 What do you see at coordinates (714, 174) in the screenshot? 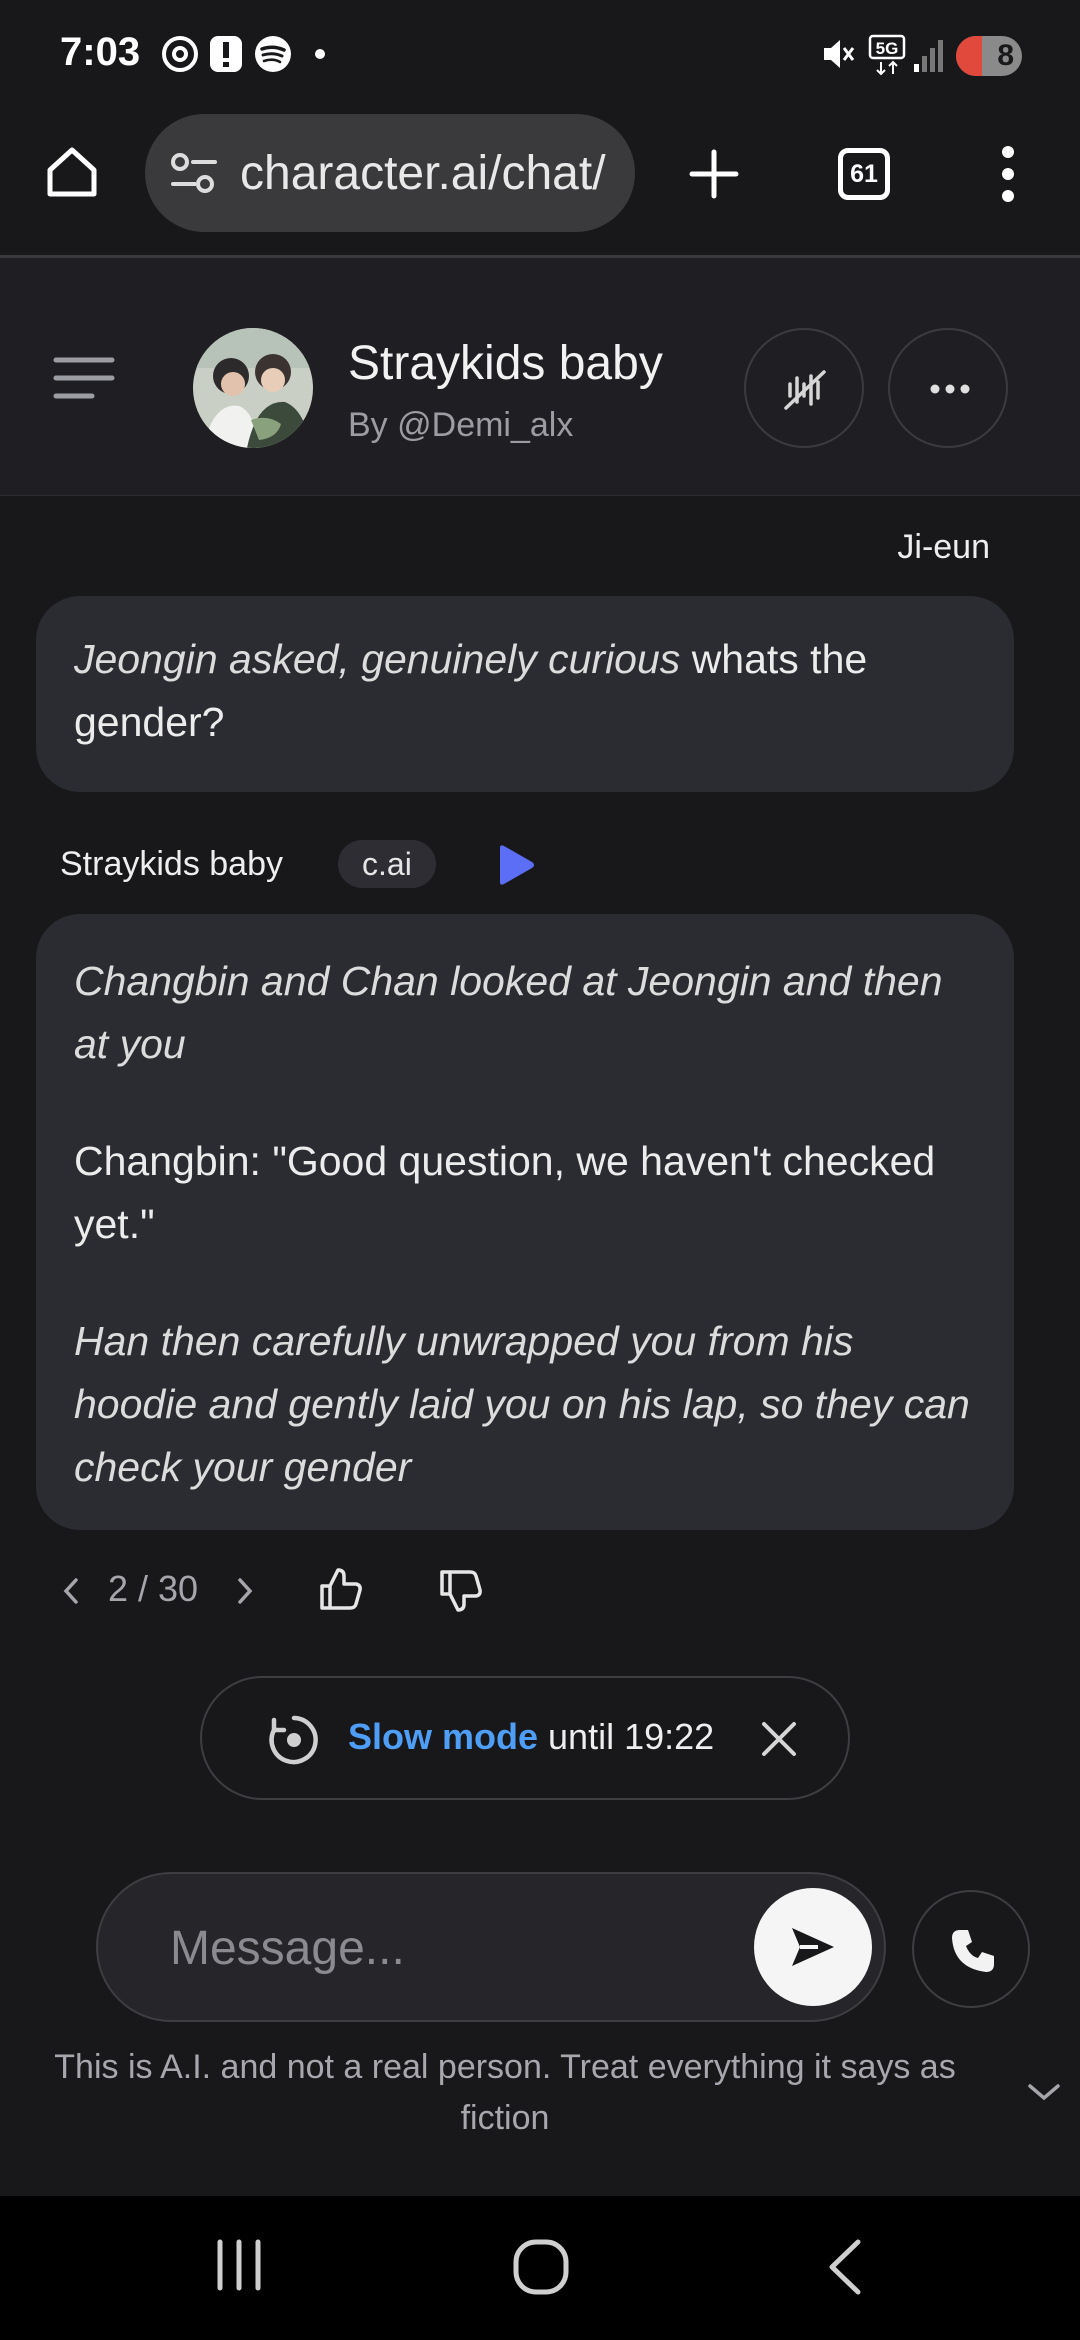
I see `new-tab-icon` at bounding box center [714, 174].